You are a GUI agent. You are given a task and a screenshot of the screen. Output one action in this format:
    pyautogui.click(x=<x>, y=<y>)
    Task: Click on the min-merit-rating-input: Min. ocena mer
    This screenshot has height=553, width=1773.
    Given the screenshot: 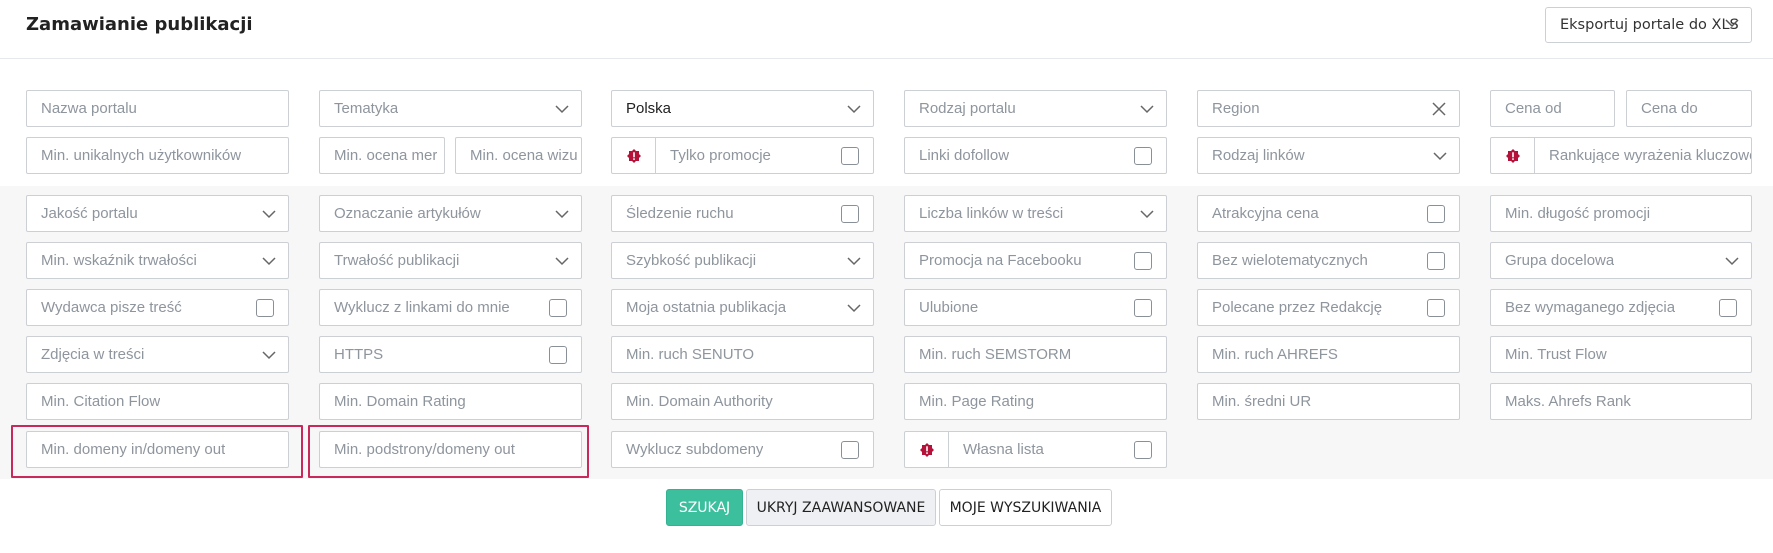 What is the action you would take?
    pyautogui.click(x=382, y=155)
    